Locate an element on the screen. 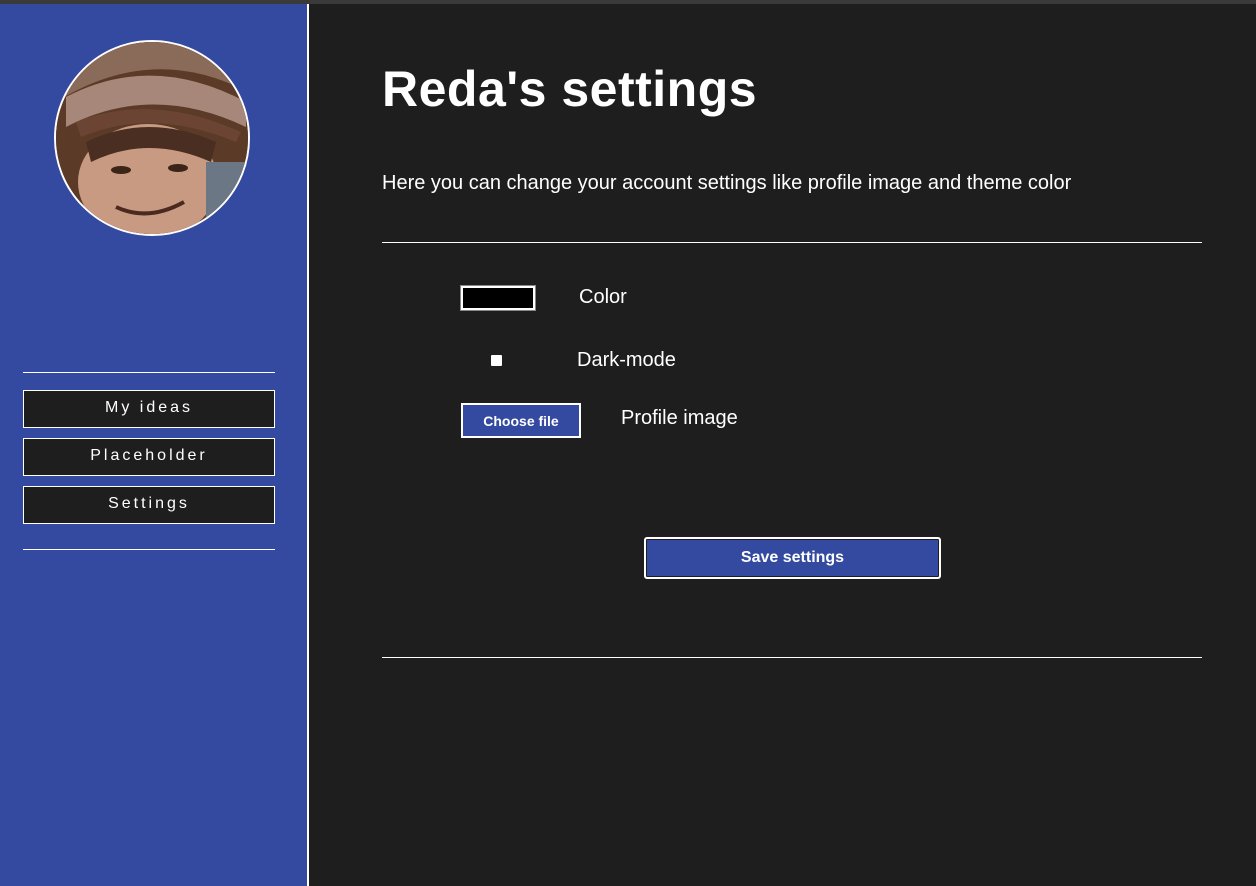  main-divider-top is located at coordinates (792, 242).